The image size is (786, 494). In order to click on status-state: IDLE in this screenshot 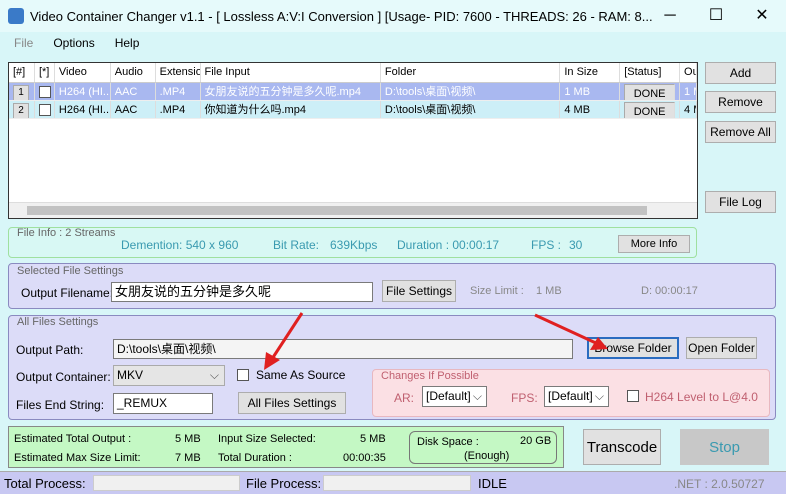, I will do `click(492, 483)`.